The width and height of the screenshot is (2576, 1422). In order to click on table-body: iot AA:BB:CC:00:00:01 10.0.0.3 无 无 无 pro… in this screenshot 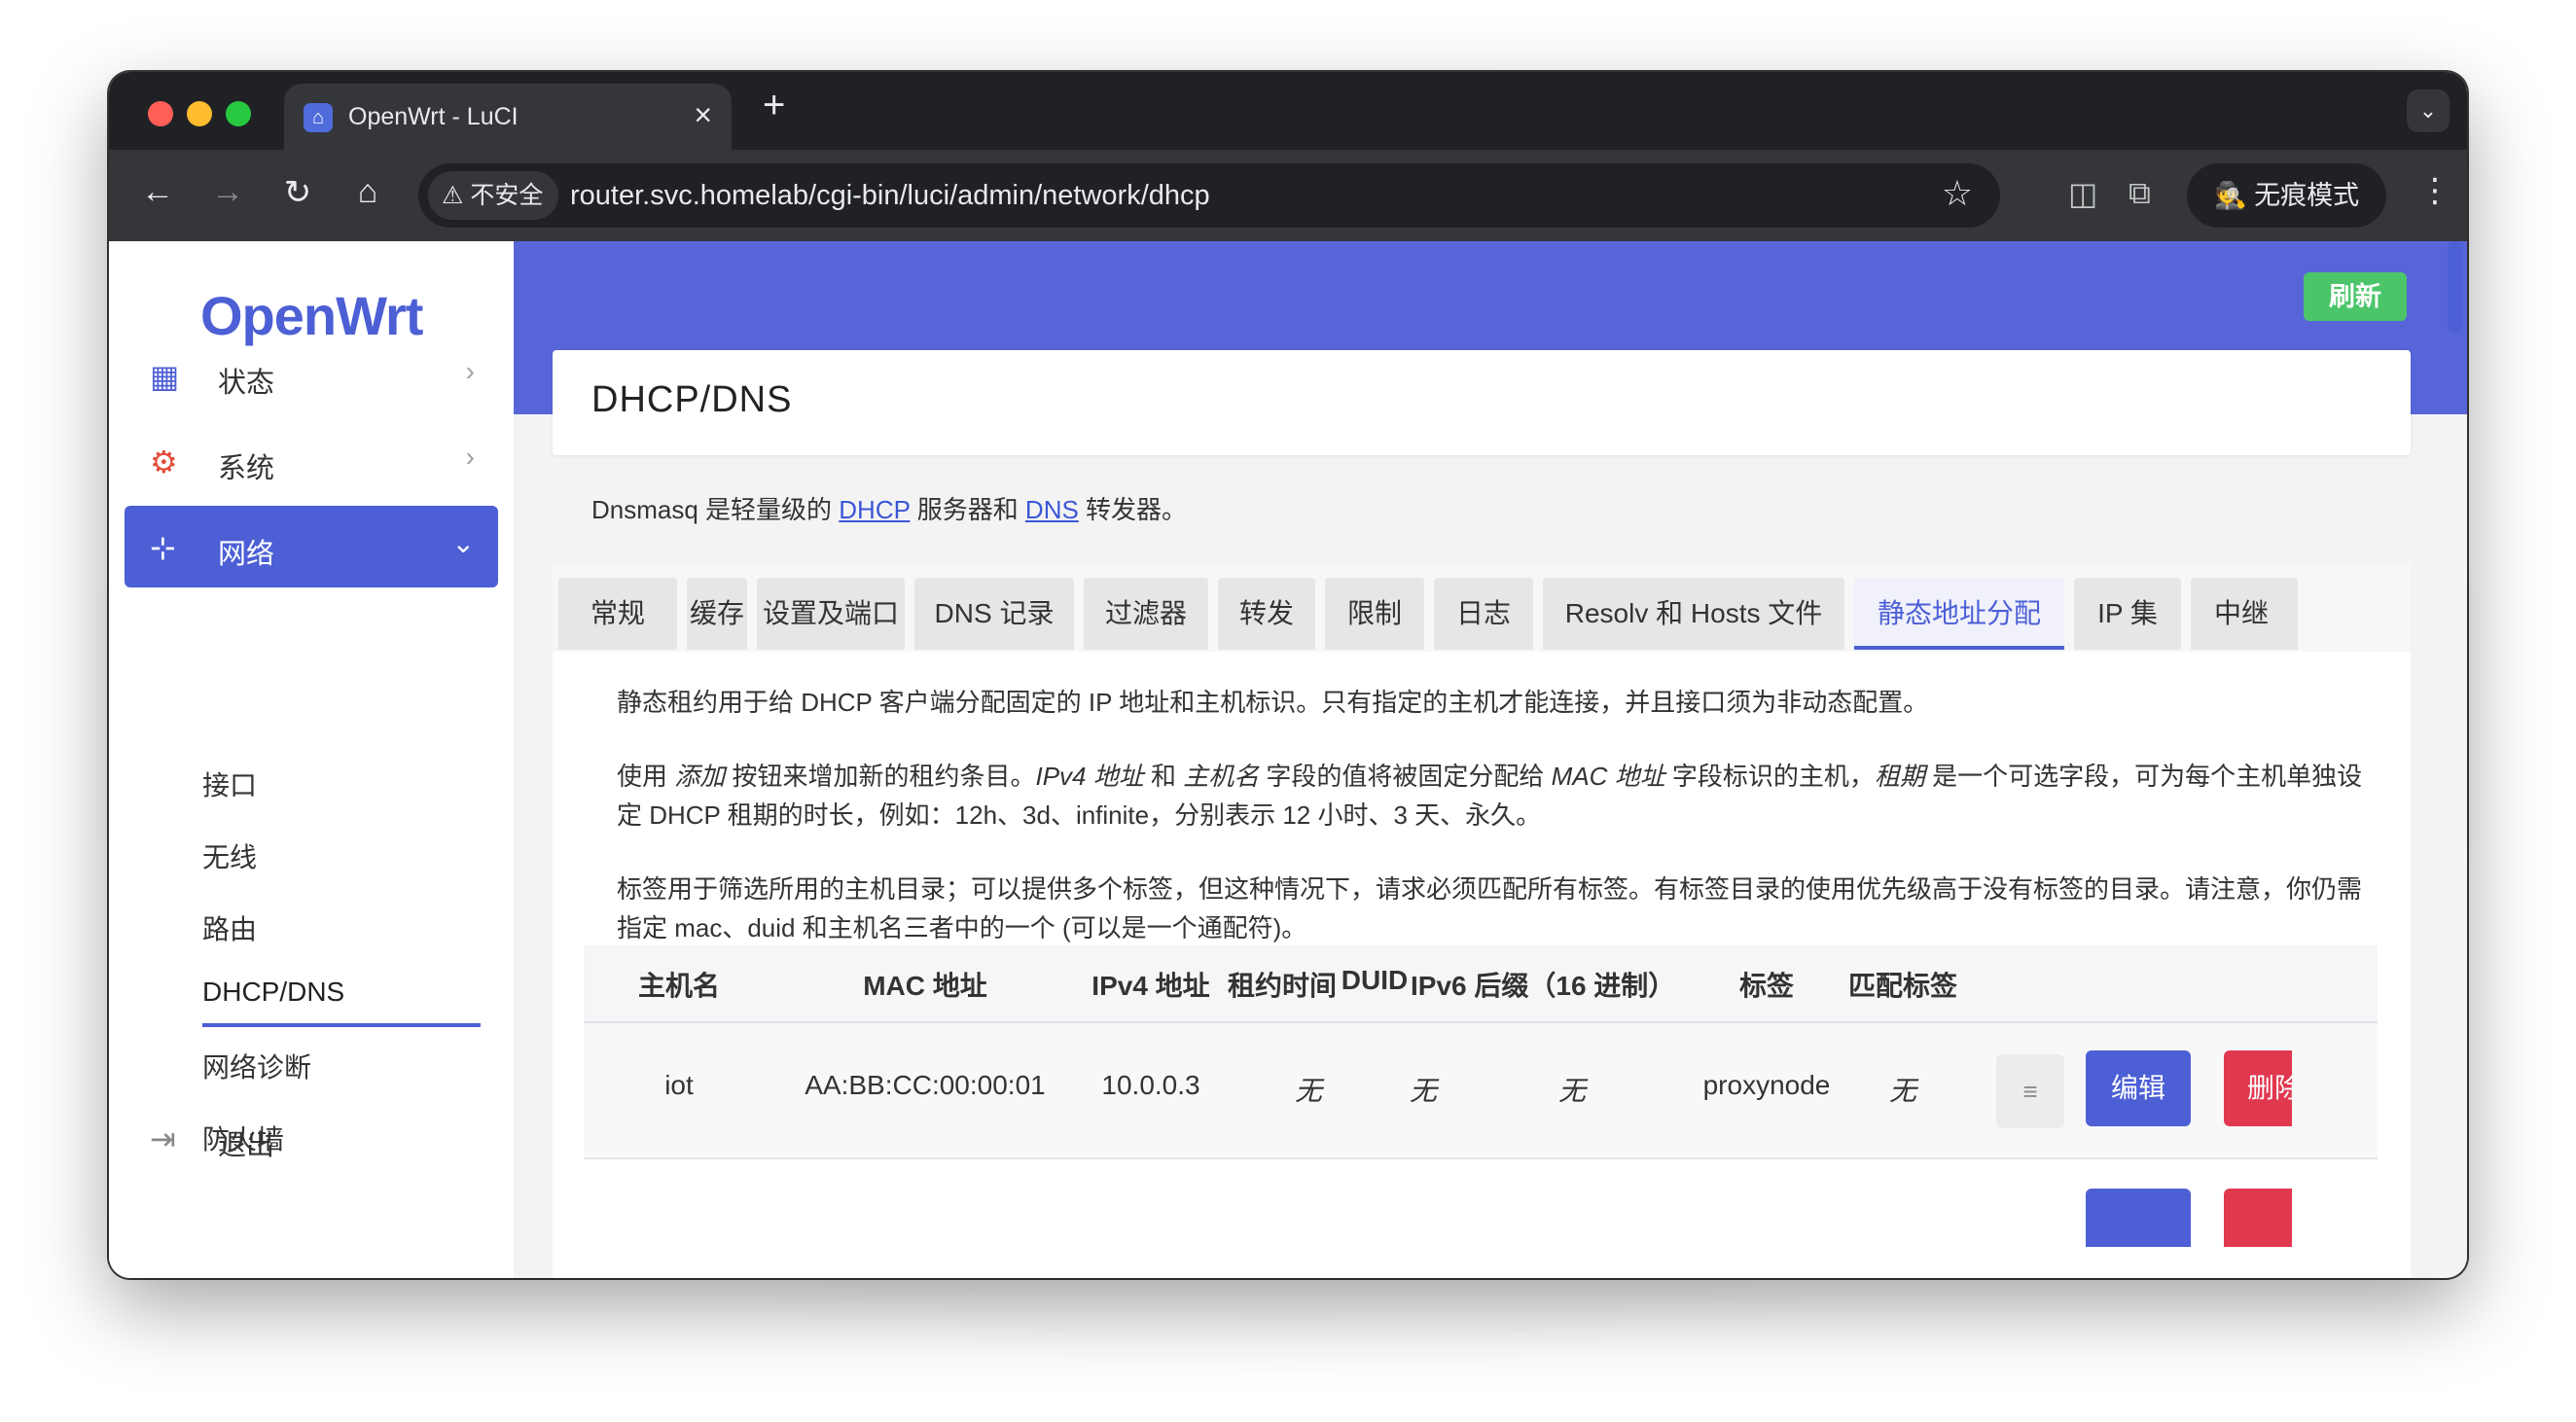, I will do `click(1481, 1149)`.